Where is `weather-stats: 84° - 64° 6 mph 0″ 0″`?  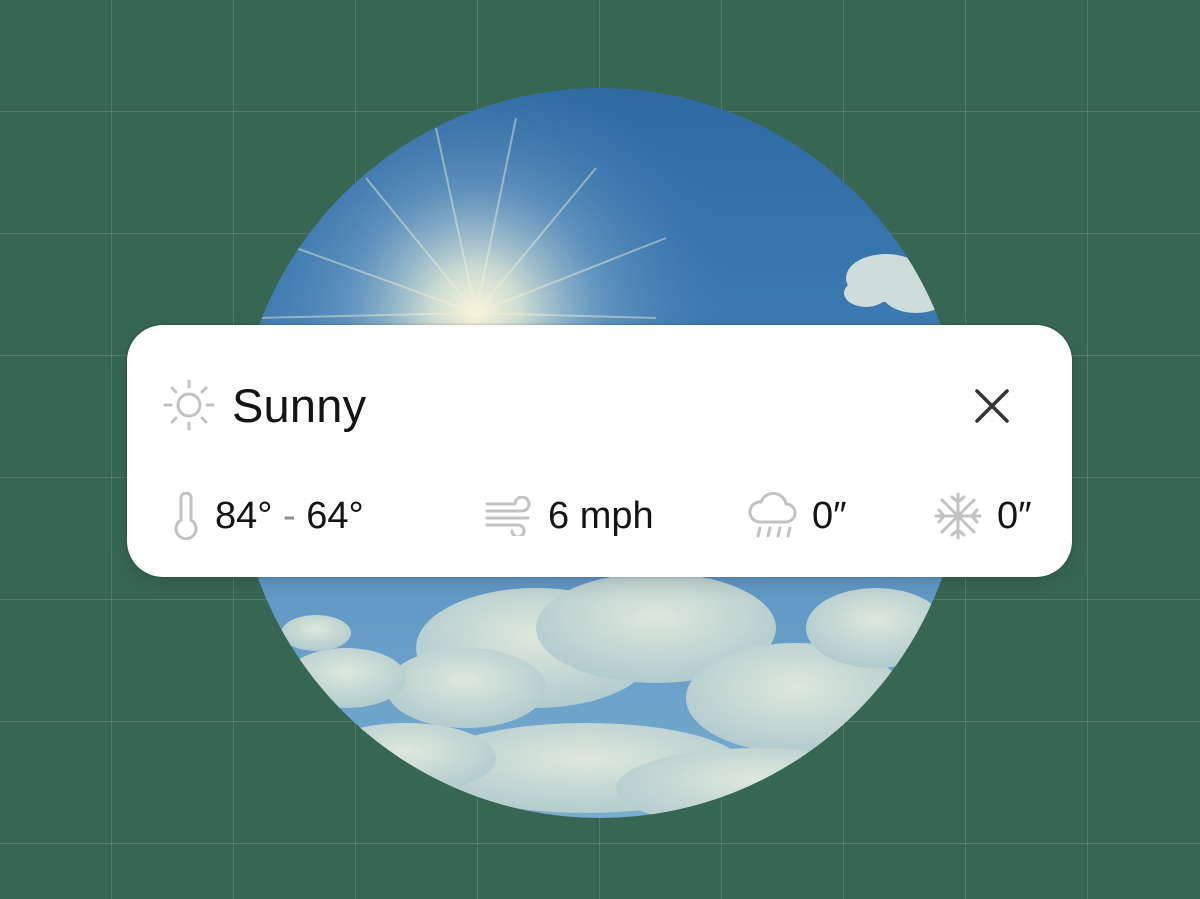 weather-stats: 84° - 64° 6 mph 0″ 0″ is located at coordinates (599, 516).